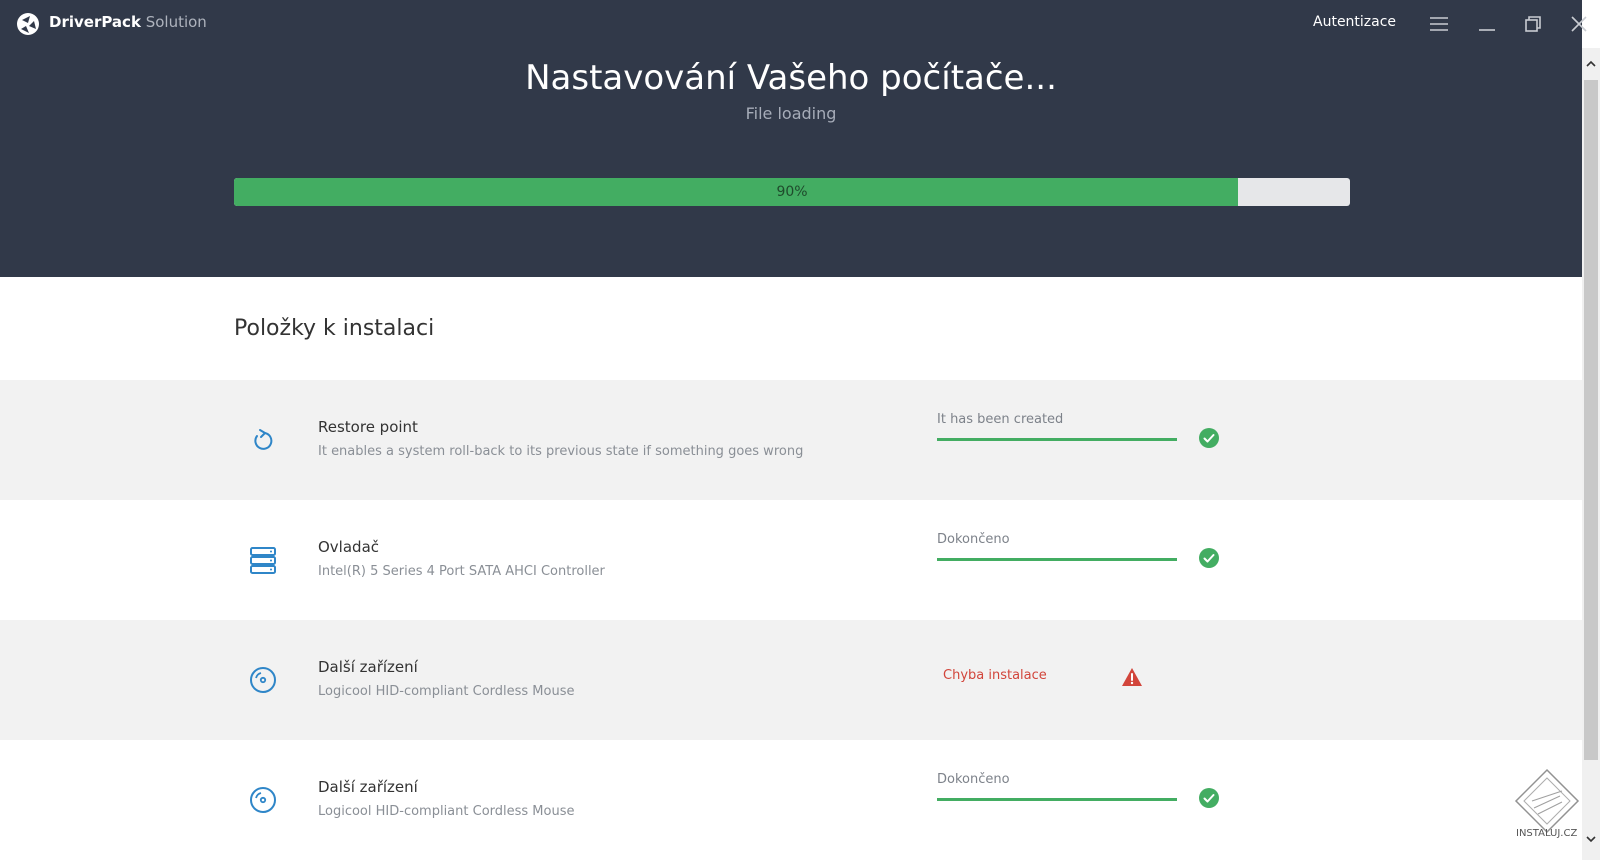  What do you see at coordinates (263, 560) in the screenshot?
I see `server-icon` at bounding box center [263, 560].